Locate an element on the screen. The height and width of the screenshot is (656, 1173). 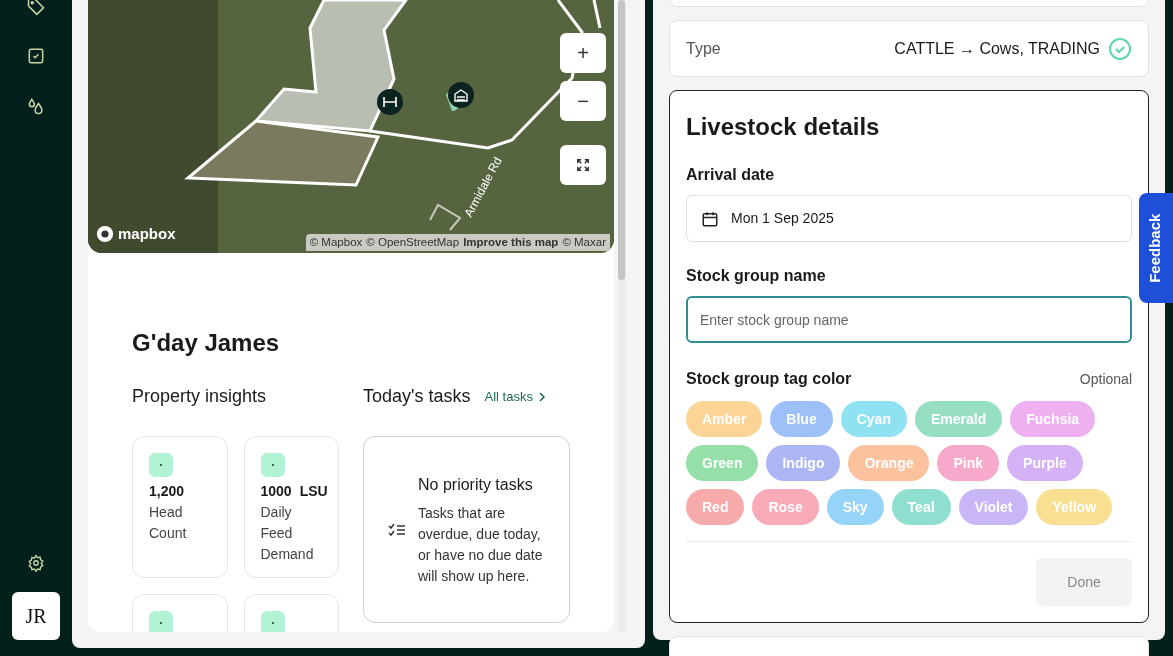
name-label: Stock group name is located at coordinates (756, 276).